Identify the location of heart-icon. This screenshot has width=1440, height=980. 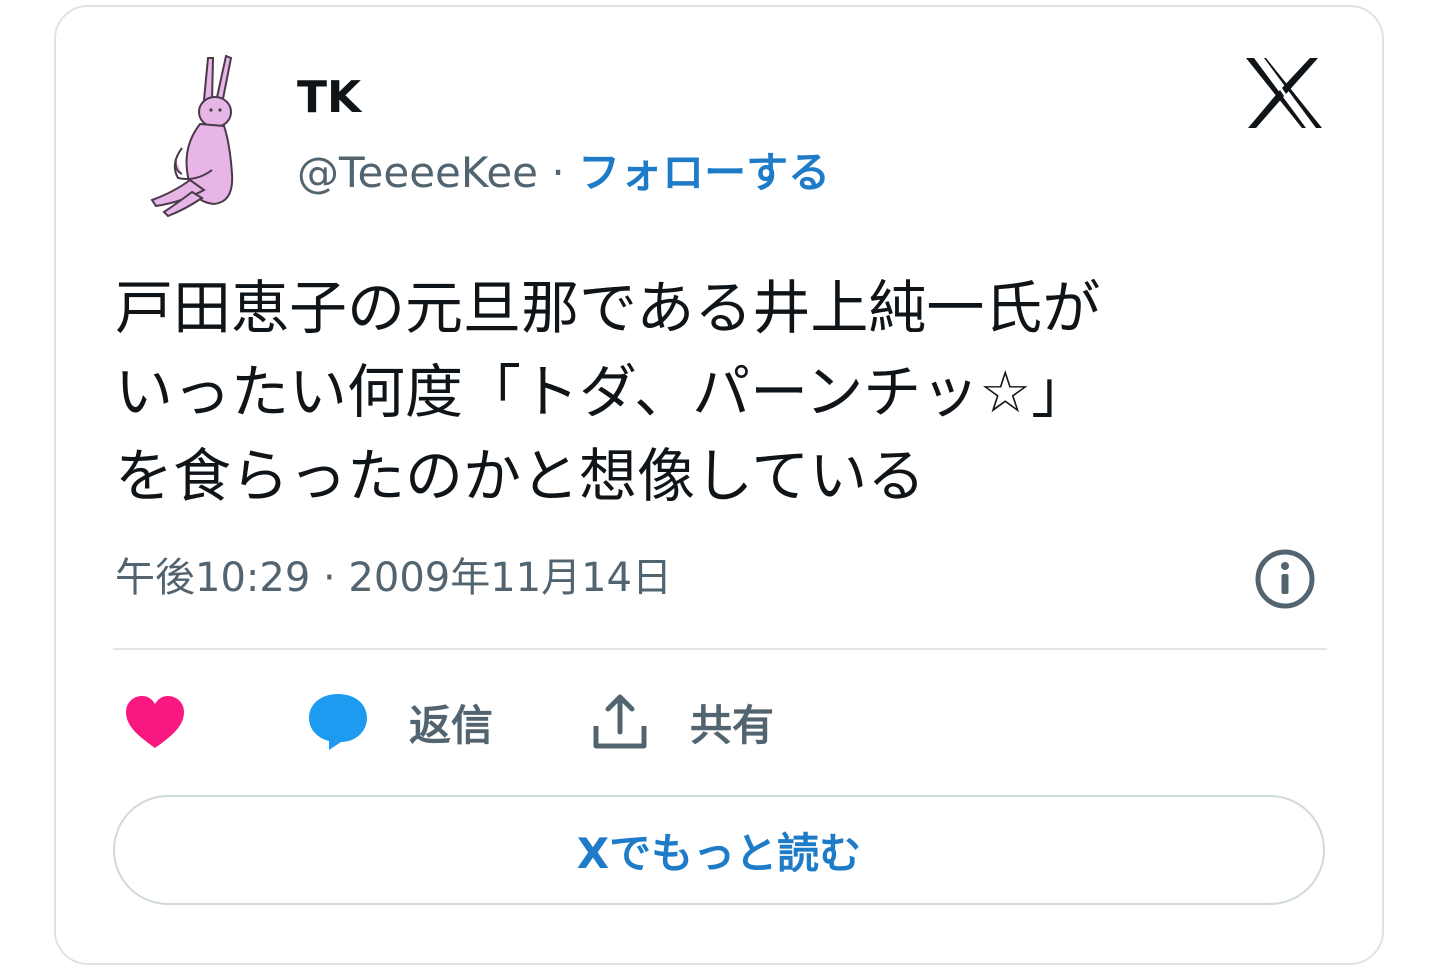
(155, 722).